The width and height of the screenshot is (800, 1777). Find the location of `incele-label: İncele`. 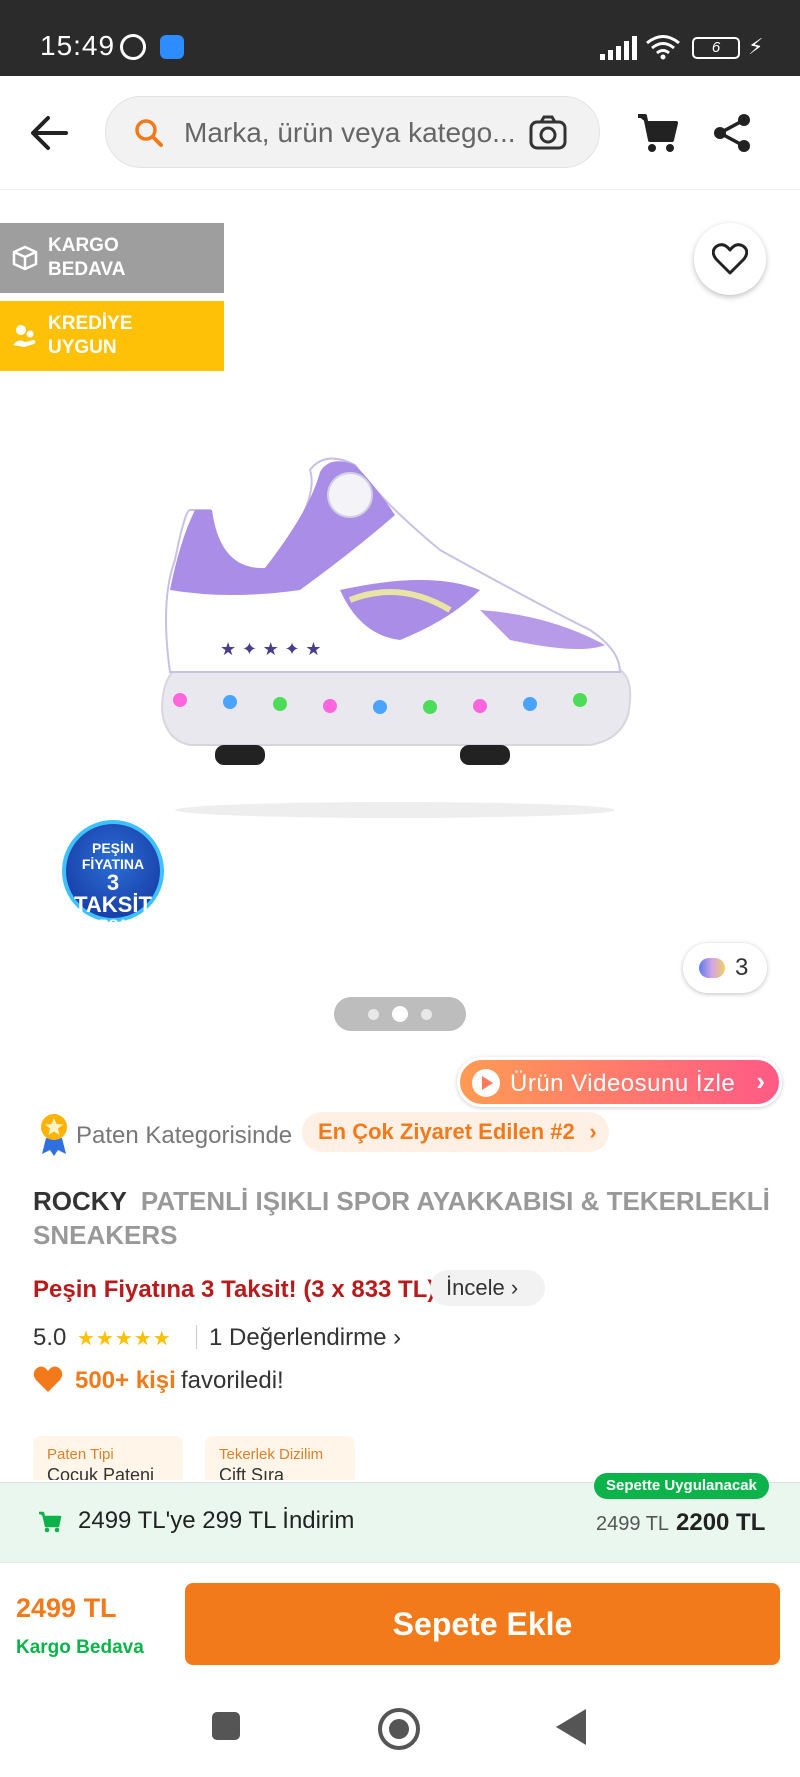

incele-label: İncele is located at coordinates (475, 1287).